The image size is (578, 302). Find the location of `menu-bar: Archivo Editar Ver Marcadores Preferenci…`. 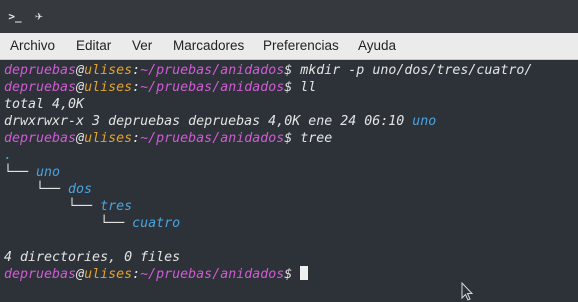

menu-bar: Archivo Editar Ver Marcadores Preferenci… is located at coordinates (289, 46).